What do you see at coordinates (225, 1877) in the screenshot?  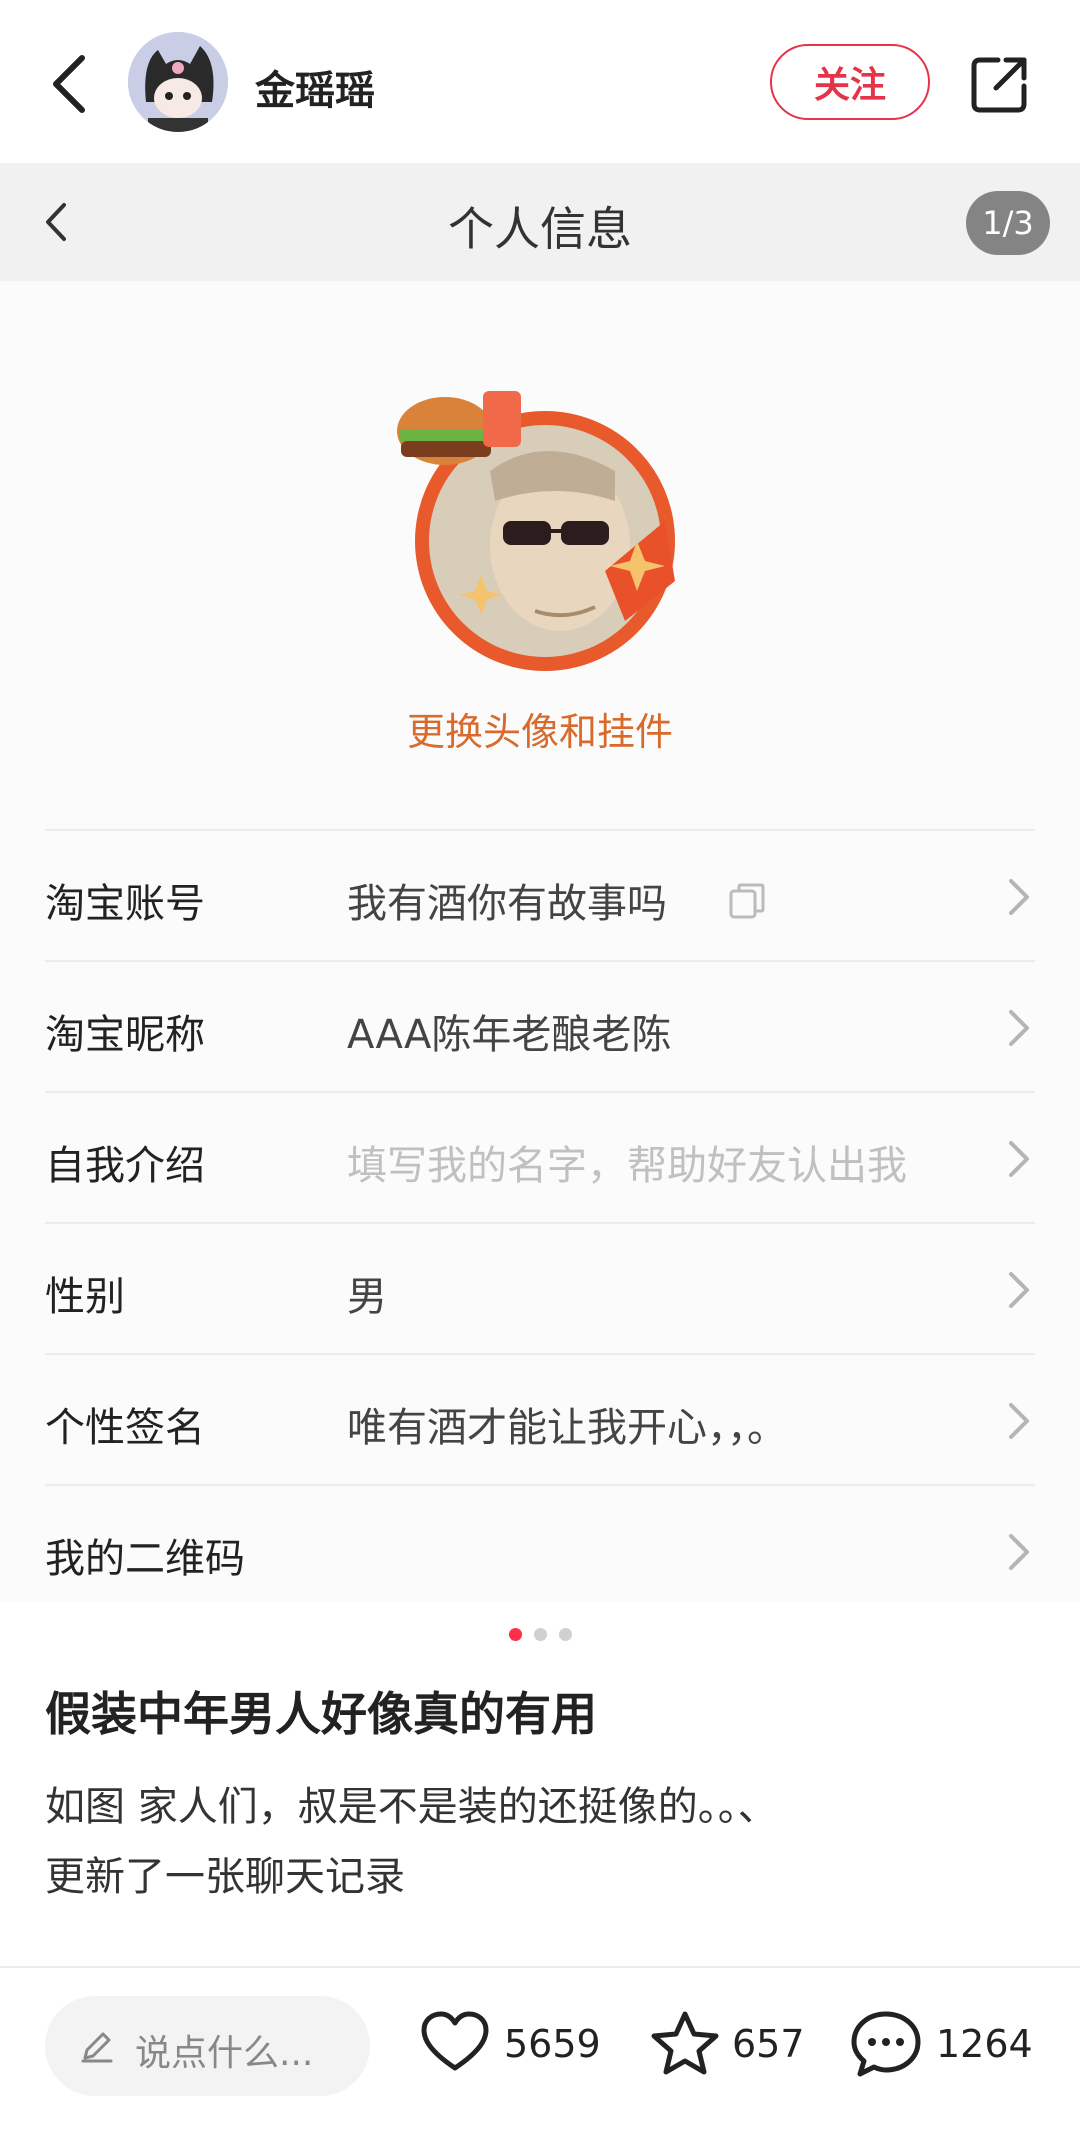 I see `post-body-line: 更新了一张聊天记录` at bounding box center [225, 1877].